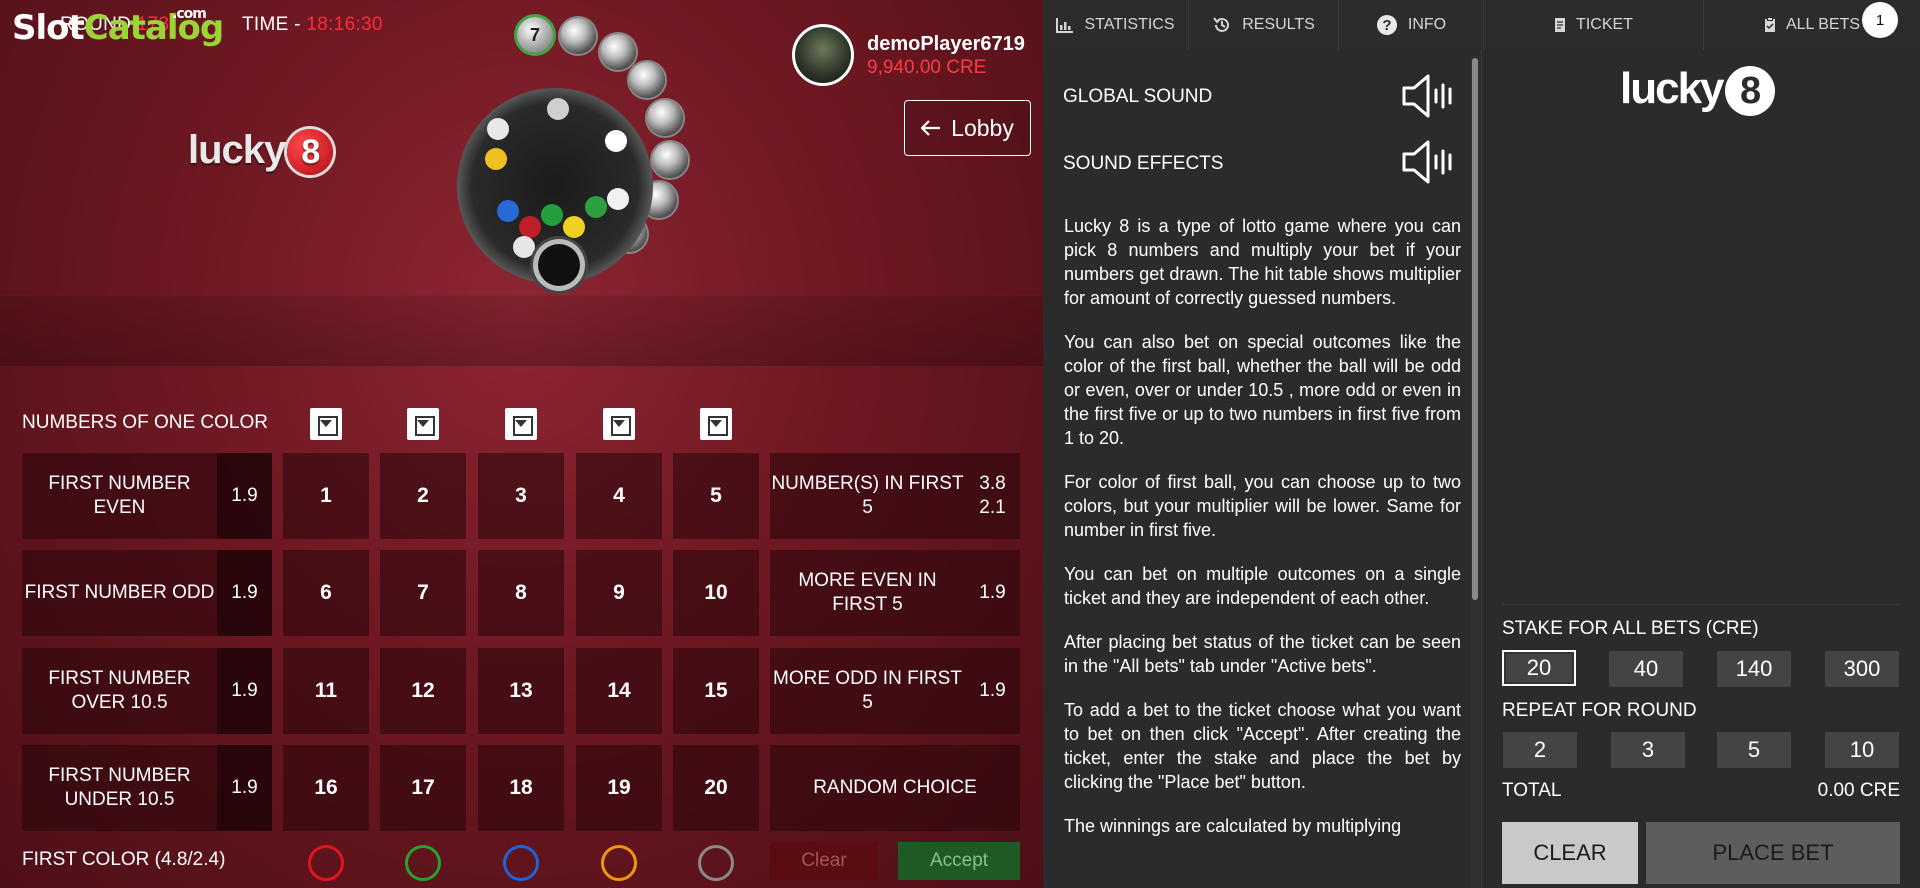  I want to click on bet-first-number-under: FIRST NUMBER UNDER 10.5 1.9, so click(147, 788).